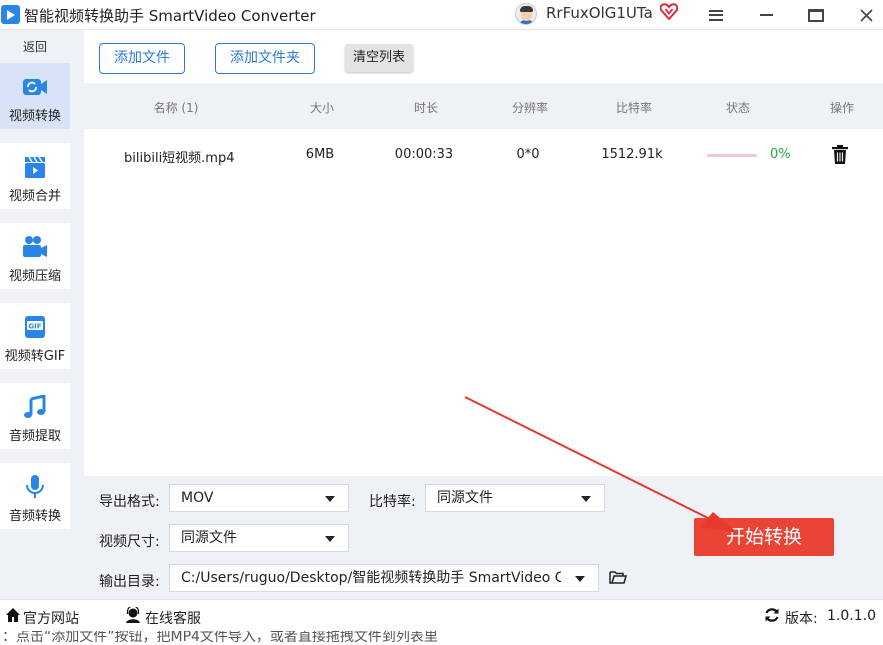 The image size is (883, 645). What do you see at coordinates (35, 87) in the screenshot?
I see `video-convert-icon` at bounding box center [35, 87].